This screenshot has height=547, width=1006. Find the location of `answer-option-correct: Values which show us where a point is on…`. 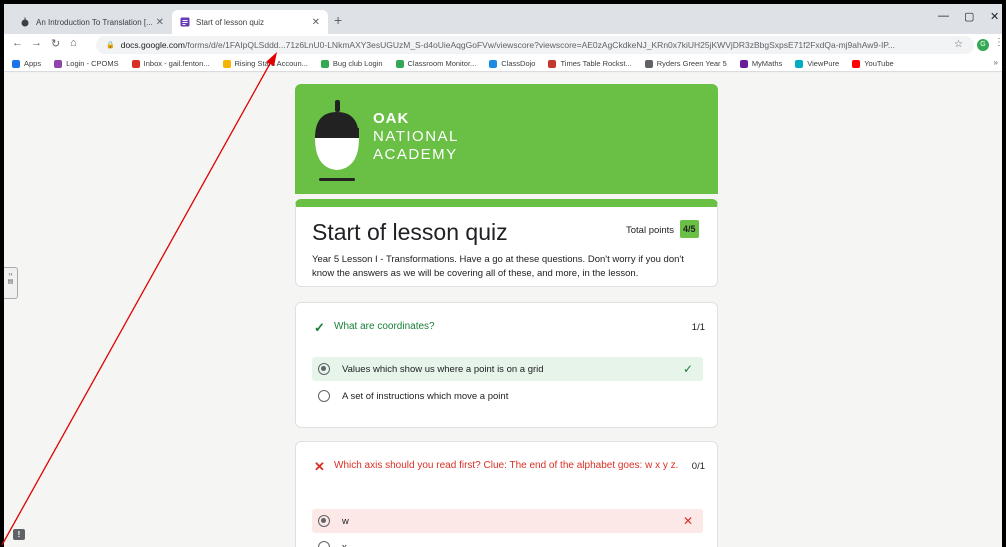

answer-option-correct: Values which show us where a point is on… is located at coordinates (507, 369).